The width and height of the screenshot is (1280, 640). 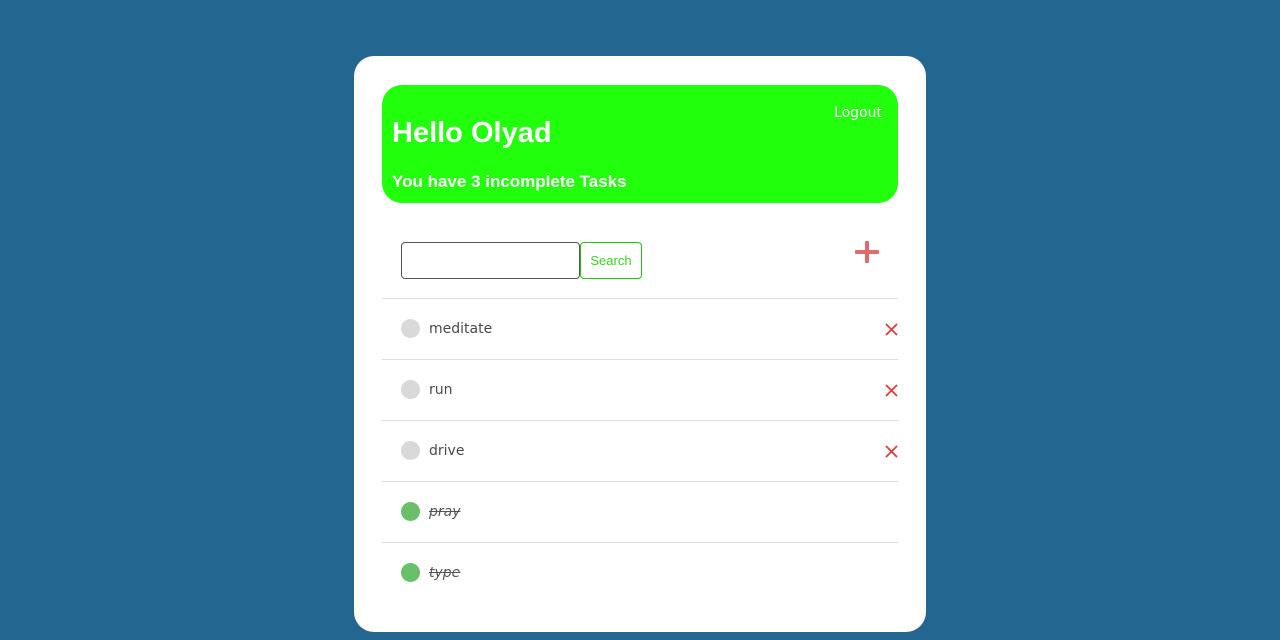 I want to click on task-label: meditate, so click(x=461, y=329).